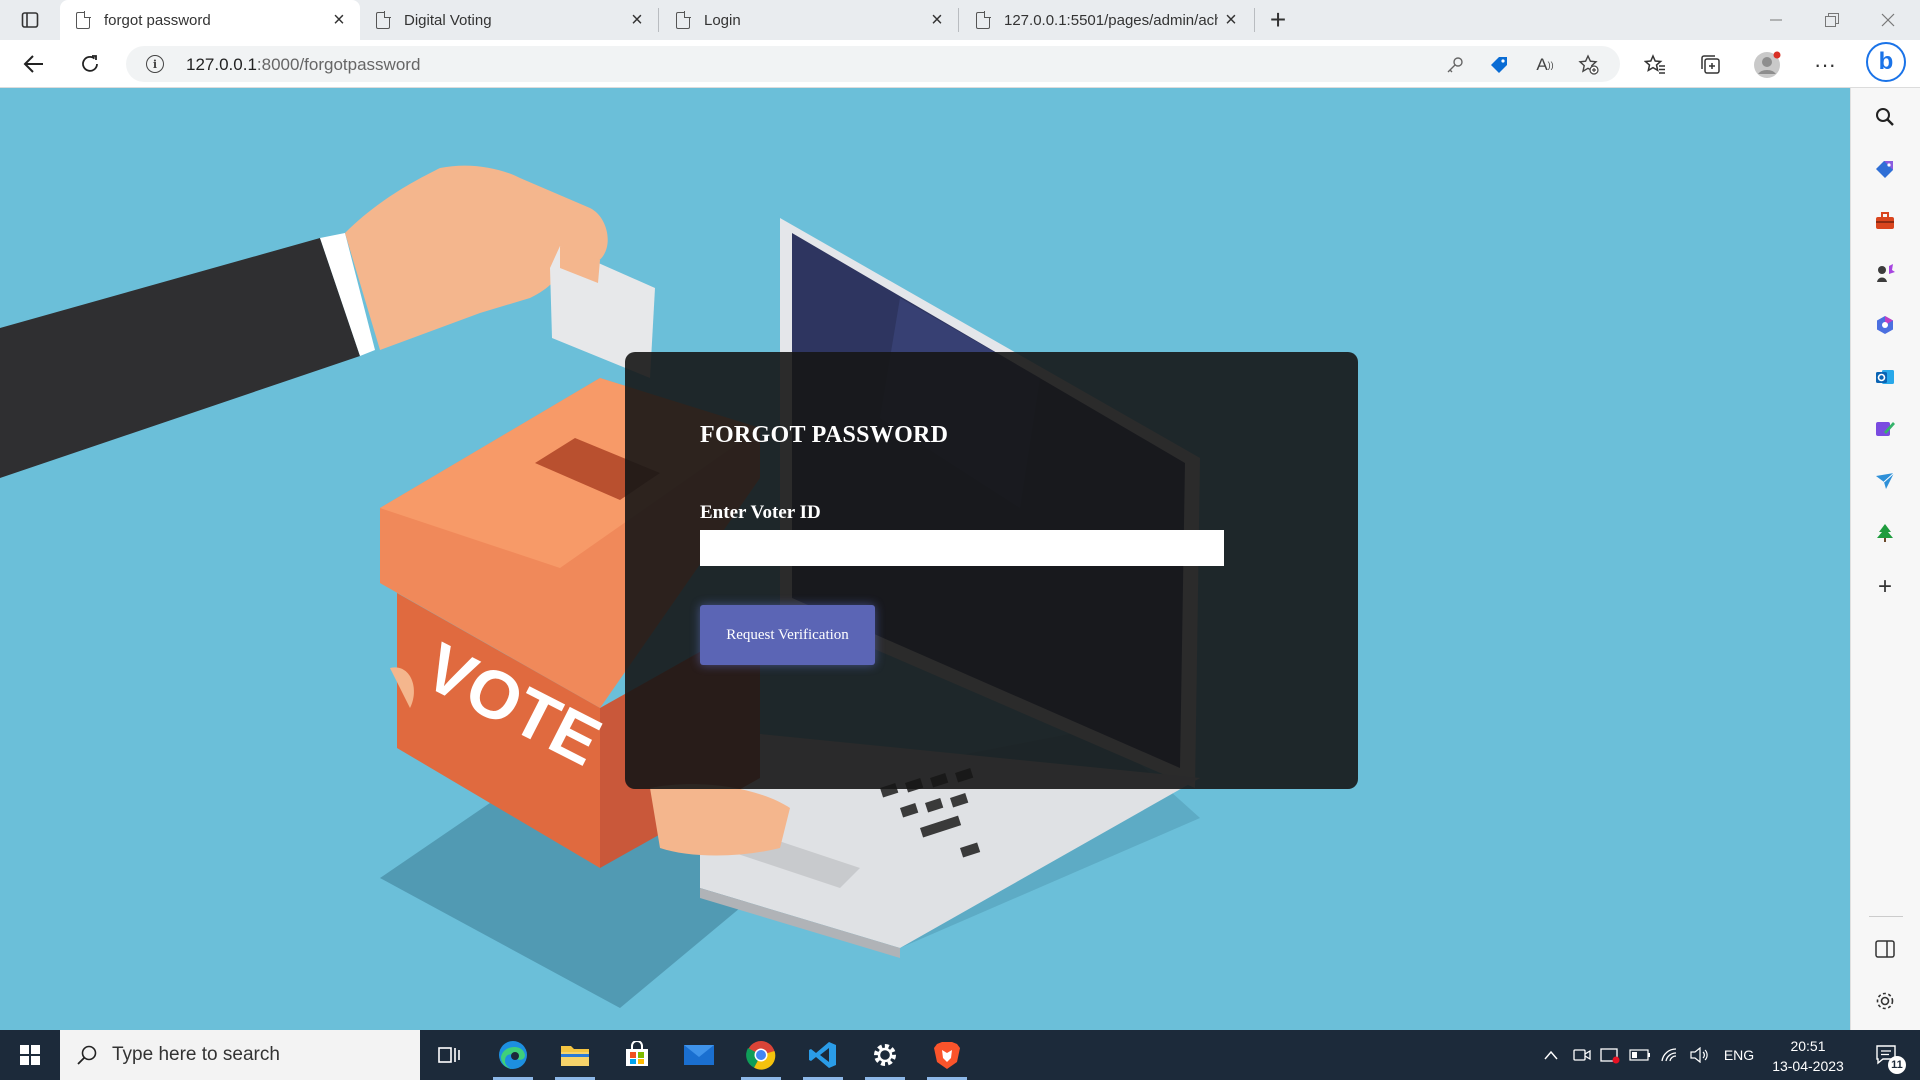  Describe the element at coordinates (338, 64) in the screenshot. I see `url-path: :8000/forgotpassword` at that location.